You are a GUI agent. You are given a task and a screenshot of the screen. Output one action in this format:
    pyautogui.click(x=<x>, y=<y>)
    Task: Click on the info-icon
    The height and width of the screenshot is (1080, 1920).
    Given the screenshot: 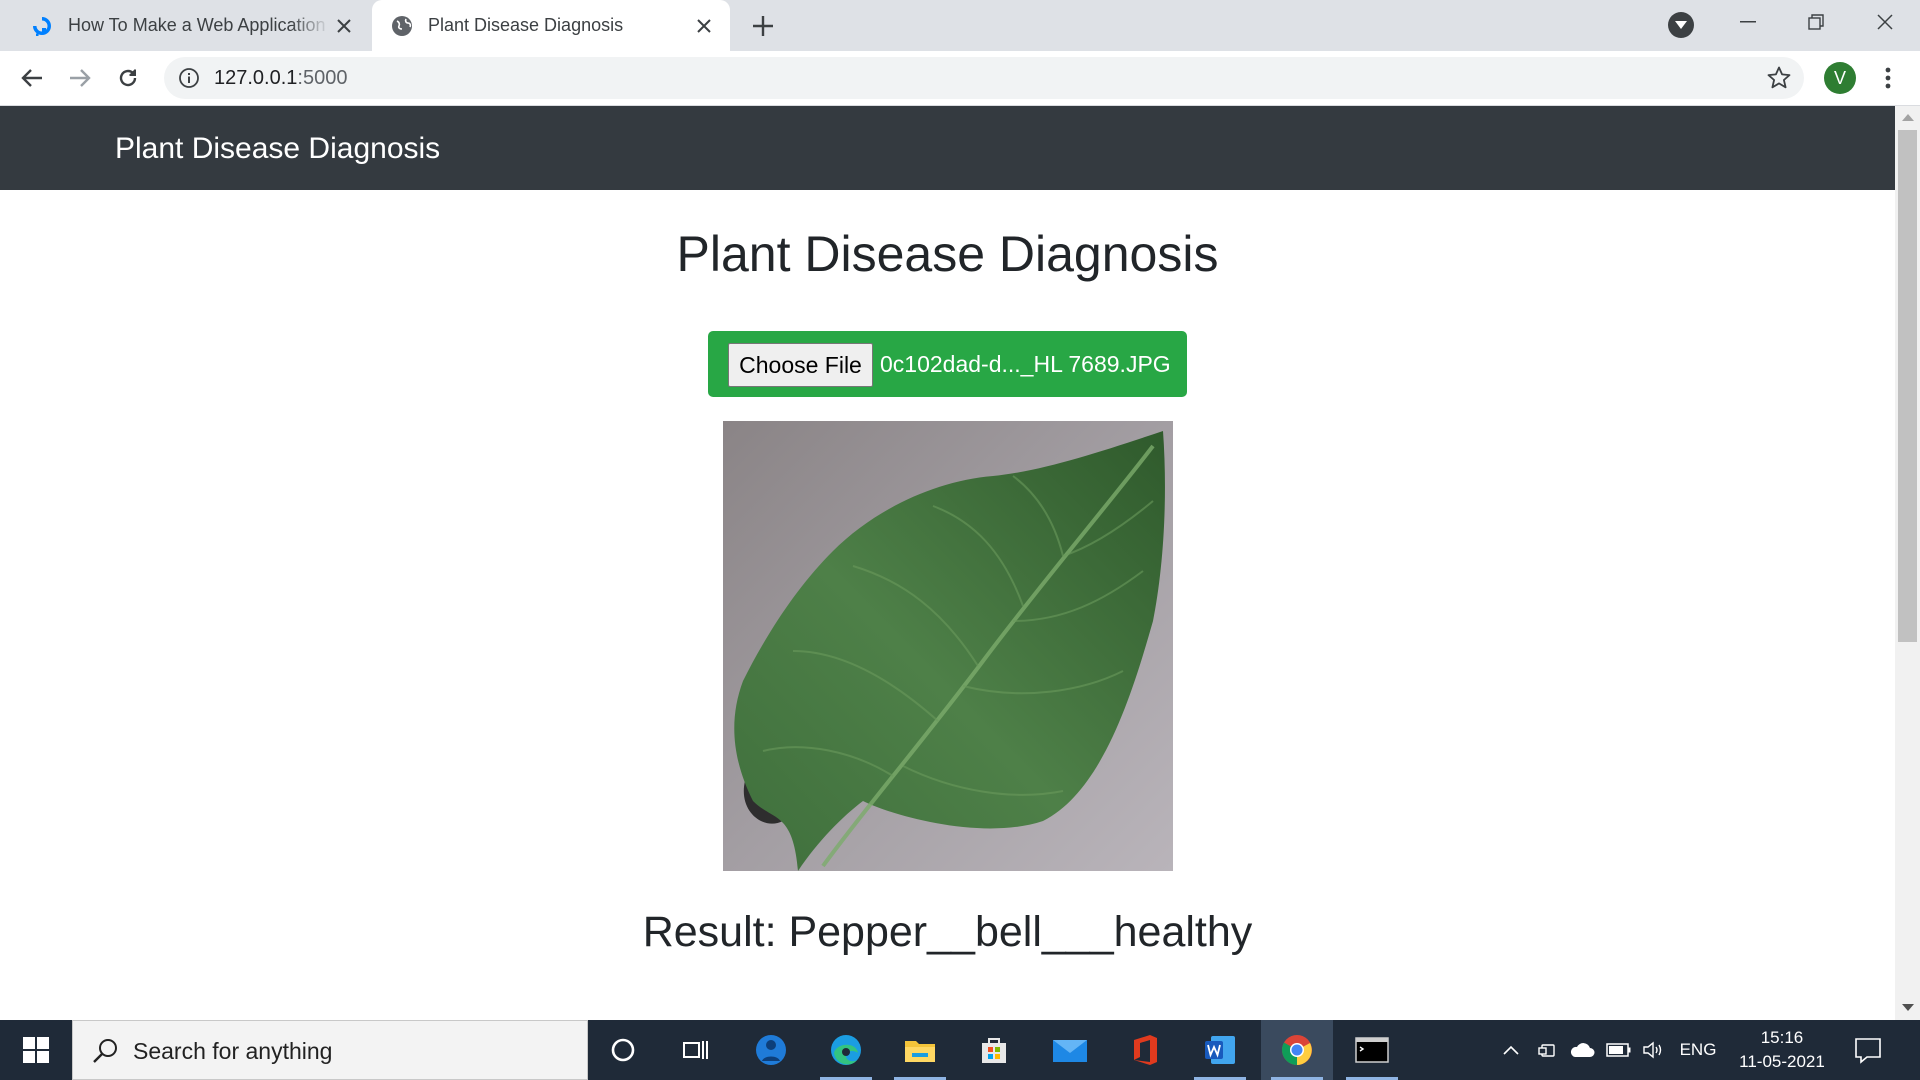 What is the action you would take?
    pyautogui.click(x=189, y=78)
    